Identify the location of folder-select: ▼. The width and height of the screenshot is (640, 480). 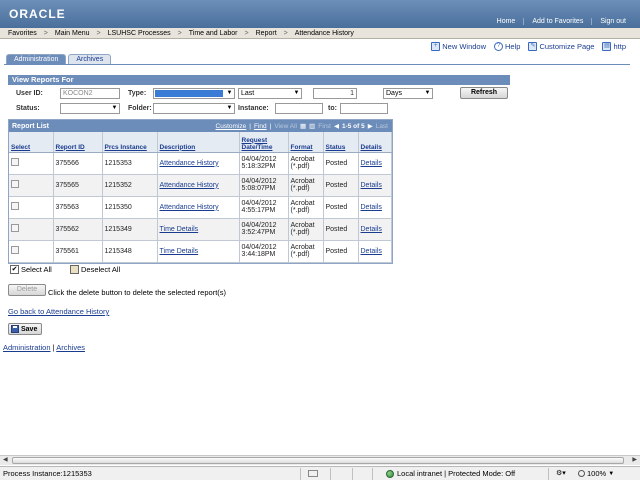
(194, 108).